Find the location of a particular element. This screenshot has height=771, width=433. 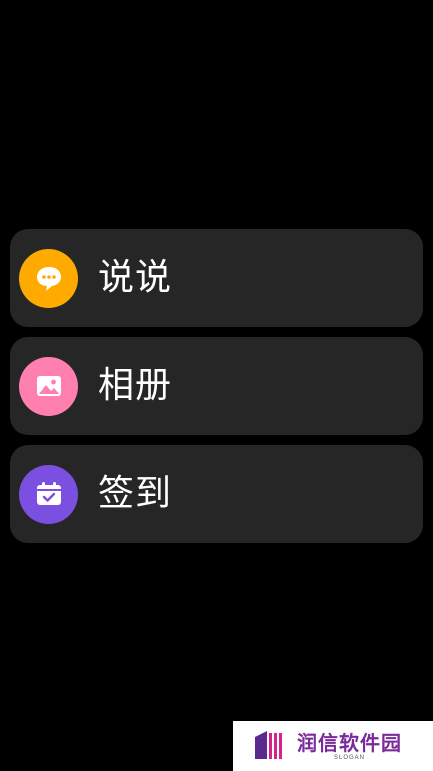

menu-item-album: 相册 is located at coordinates (216, 386).